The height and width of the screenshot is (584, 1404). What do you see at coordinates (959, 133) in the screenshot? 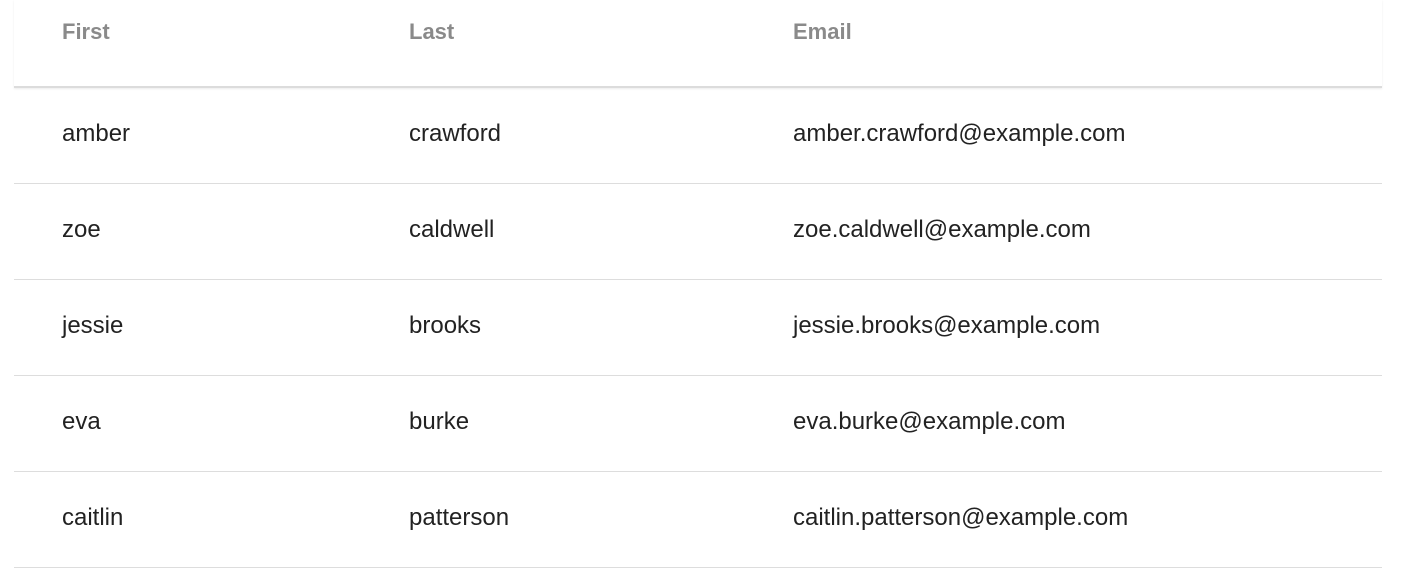
I see `cell-email: amber.crawford@example.com` at bounding box center [959, 133].